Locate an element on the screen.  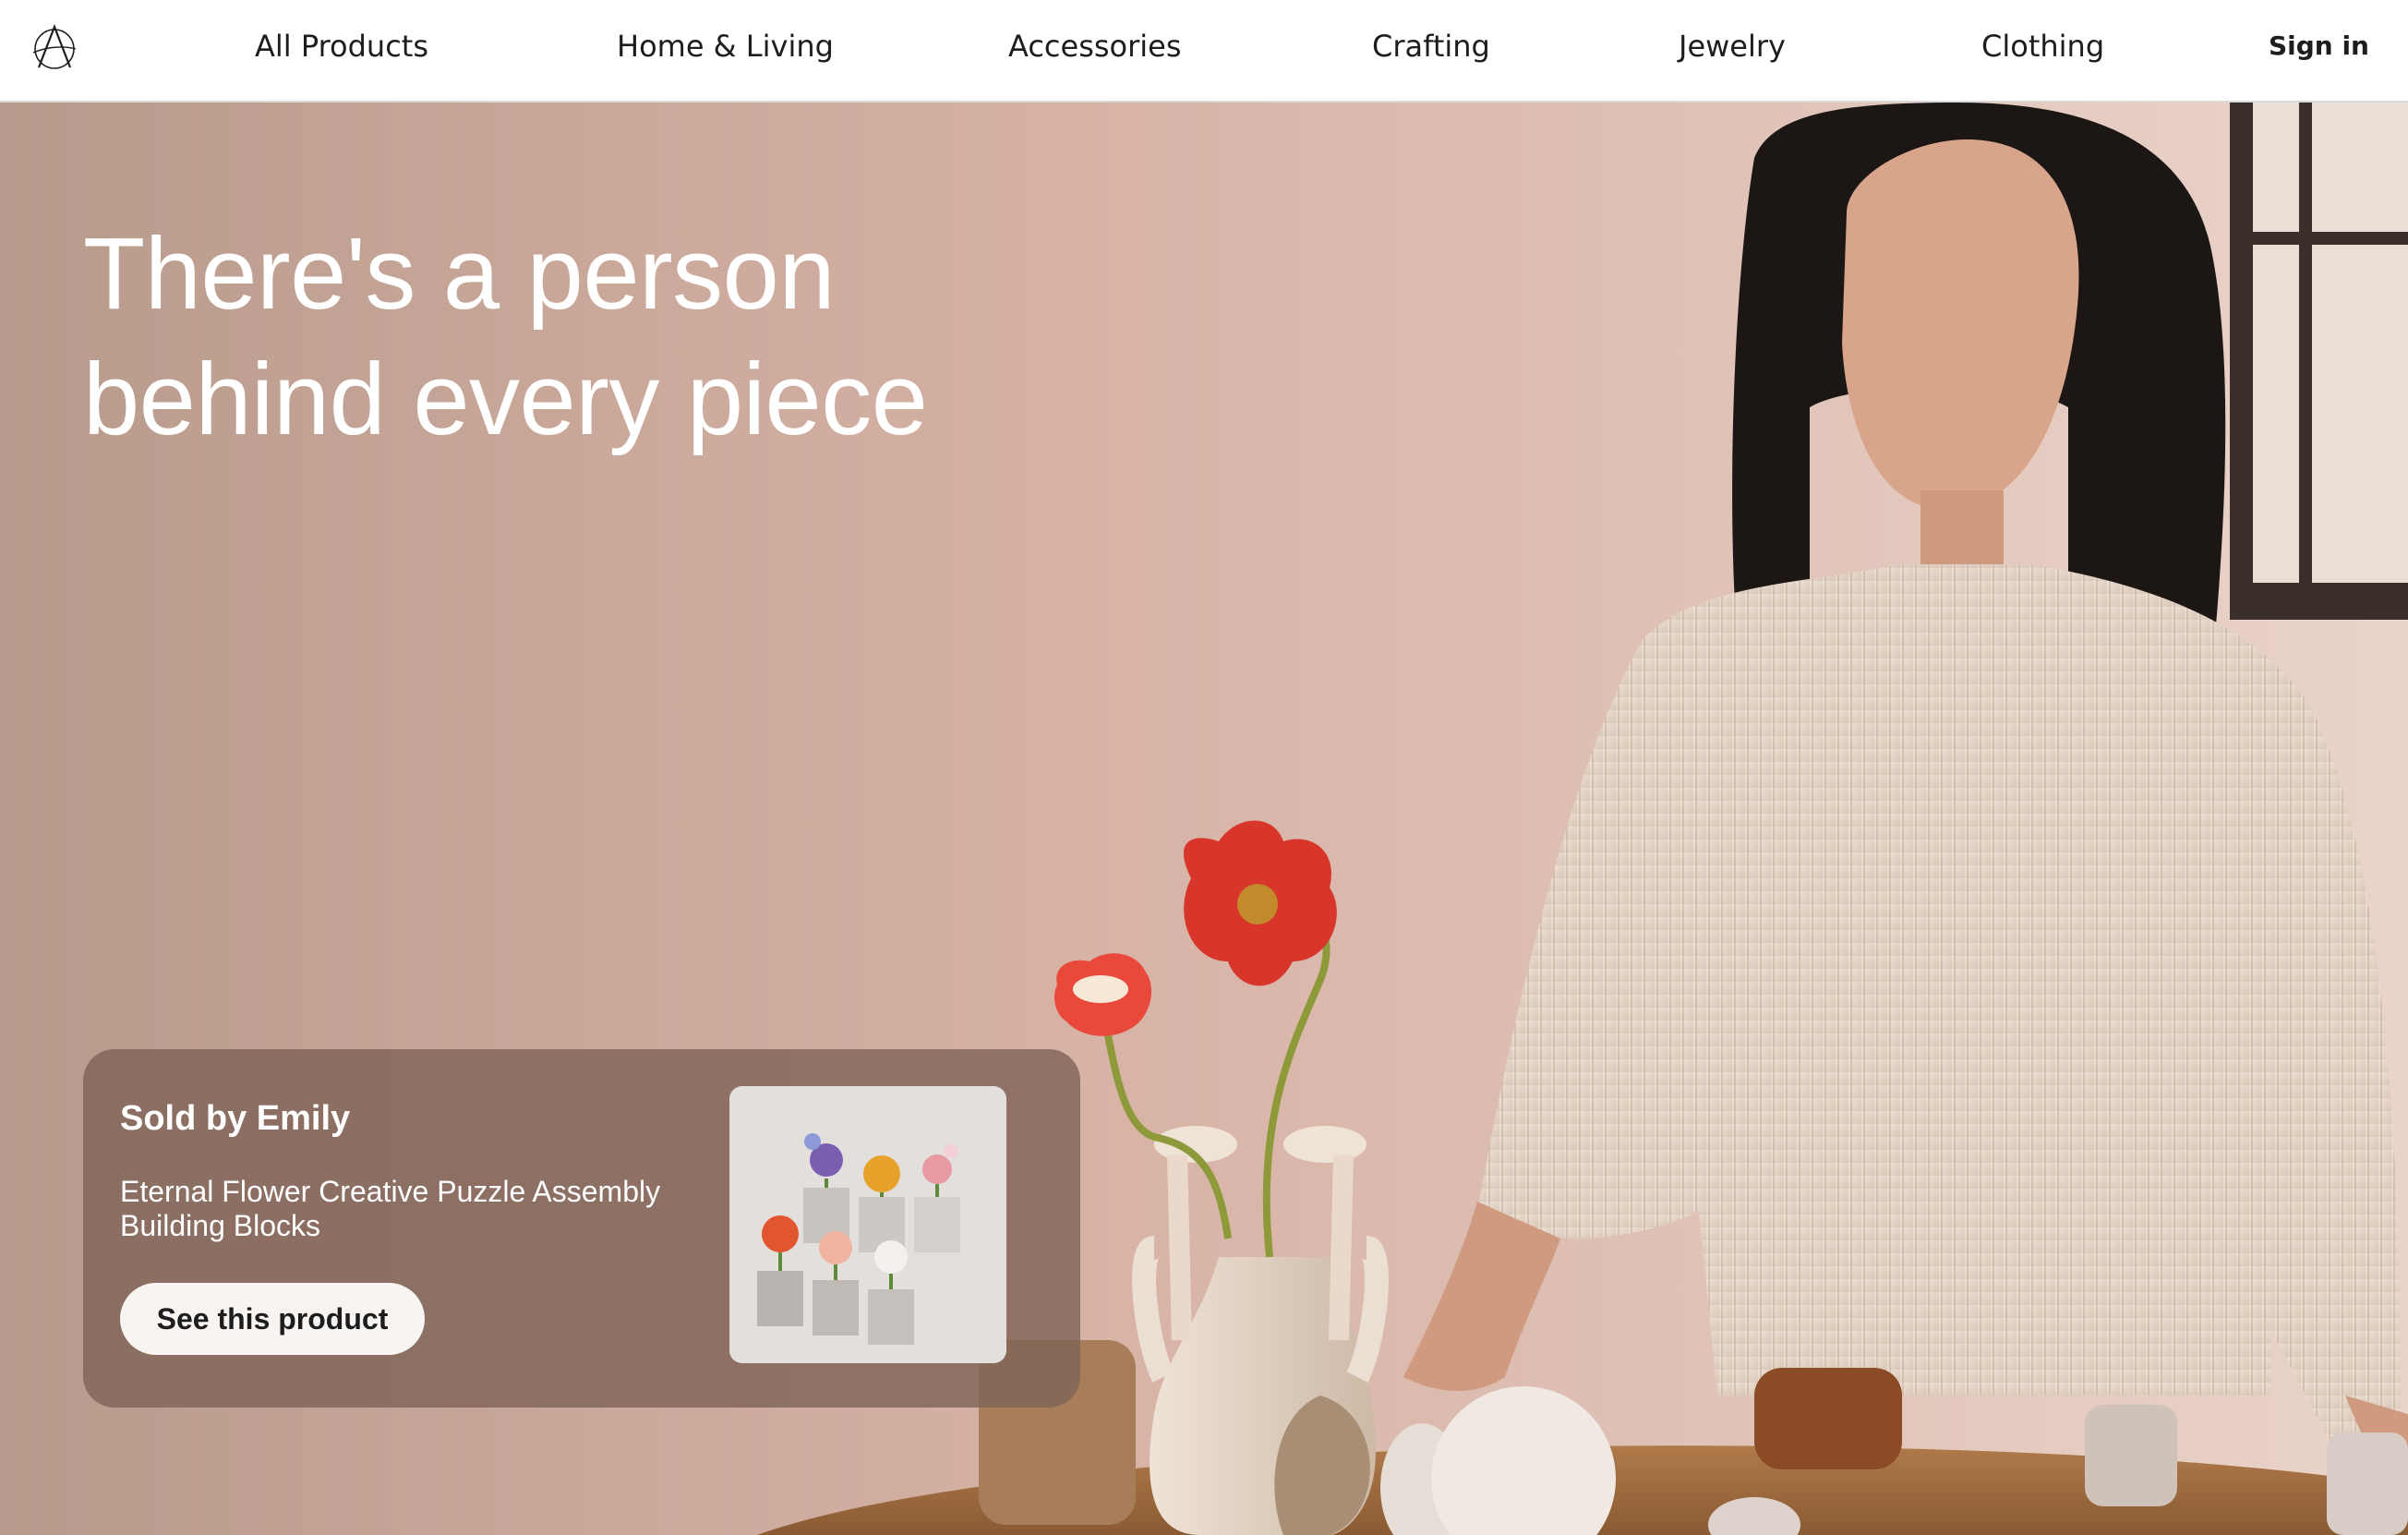
hero-headline: There's a person behind every piece is located at coordinates (591, 337).